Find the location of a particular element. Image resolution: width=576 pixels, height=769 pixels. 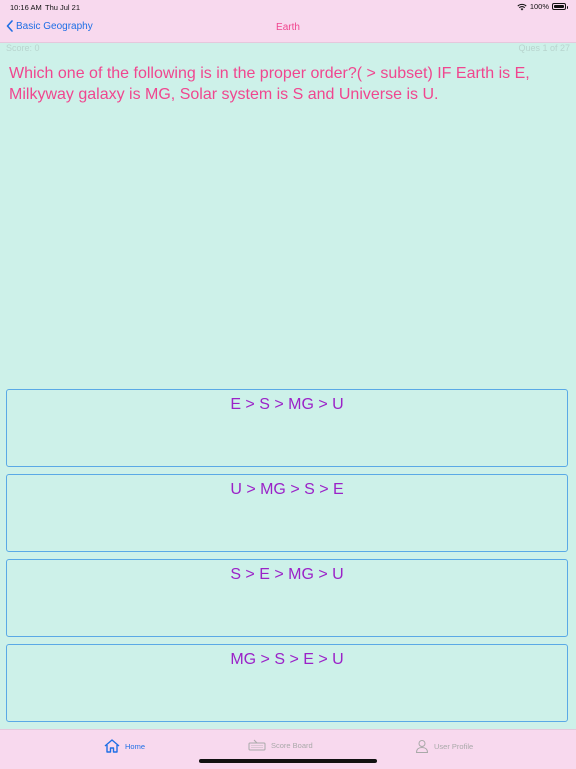

tab-label: Score Board is located at coordinates (292, 745).